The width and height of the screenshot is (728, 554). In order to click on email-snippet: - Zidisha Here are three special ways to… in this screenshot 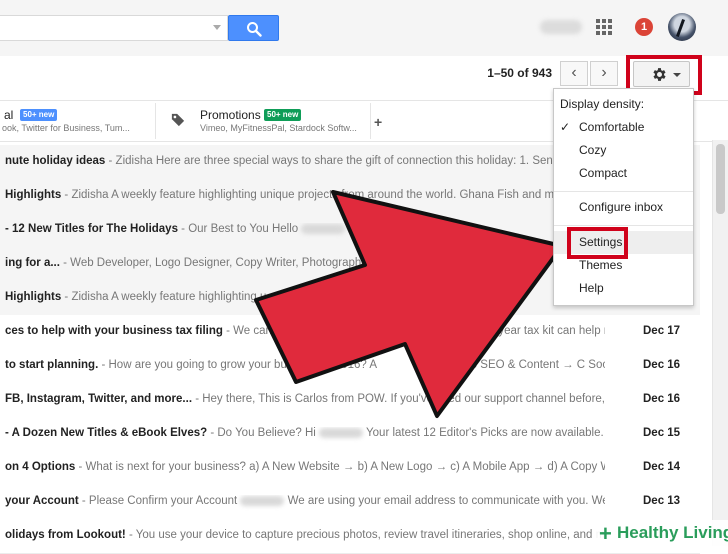, I will do `click(343, 161)`.